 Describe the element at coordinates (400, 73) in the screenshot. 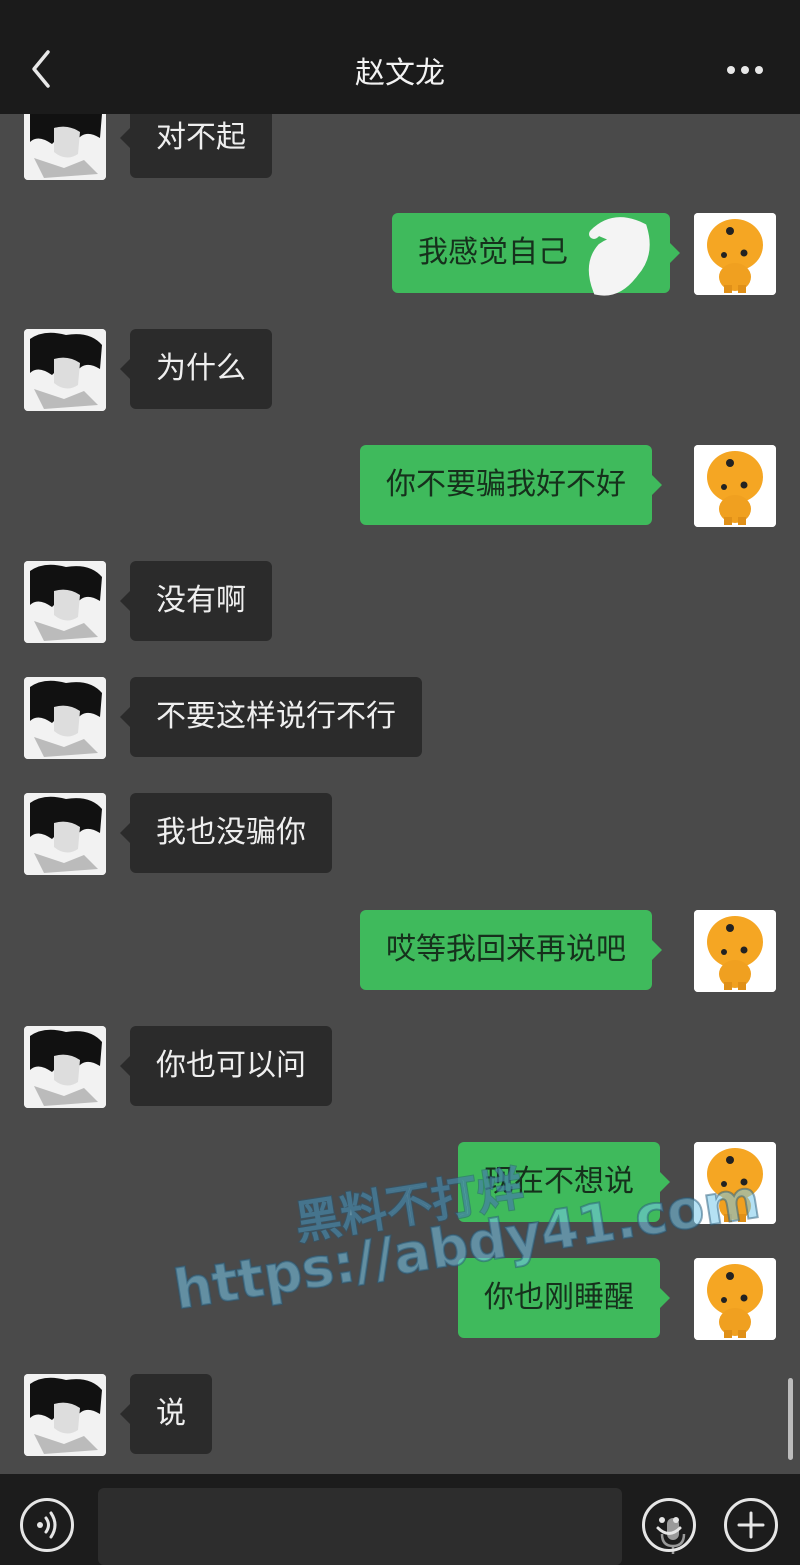

I see `chat-title: 赵文龙` at that location.